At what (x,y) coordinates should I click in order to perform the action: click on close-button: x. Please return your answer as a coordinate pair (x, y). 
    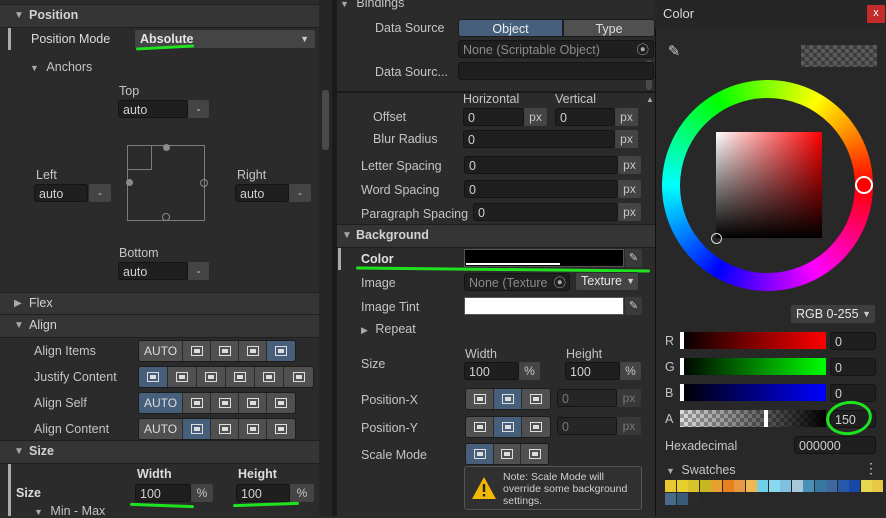
    Looking at the image, I should click on (876, 14).